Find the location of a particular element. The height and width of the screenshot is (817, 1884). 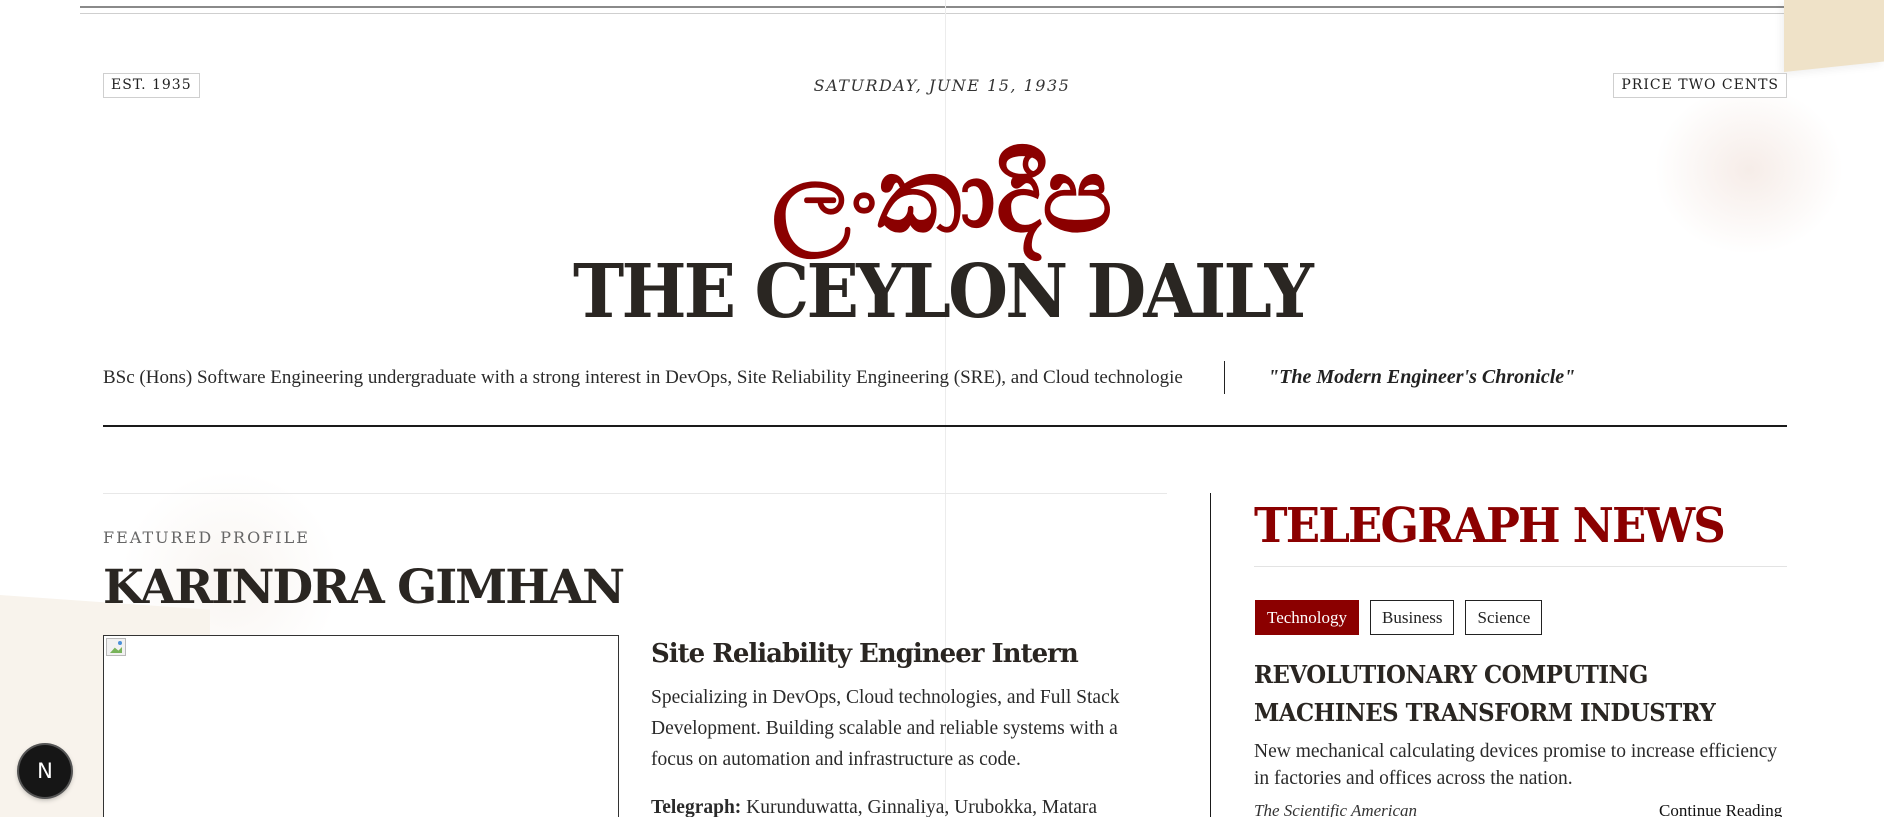

section-rule is located at coordinates (635, 493).